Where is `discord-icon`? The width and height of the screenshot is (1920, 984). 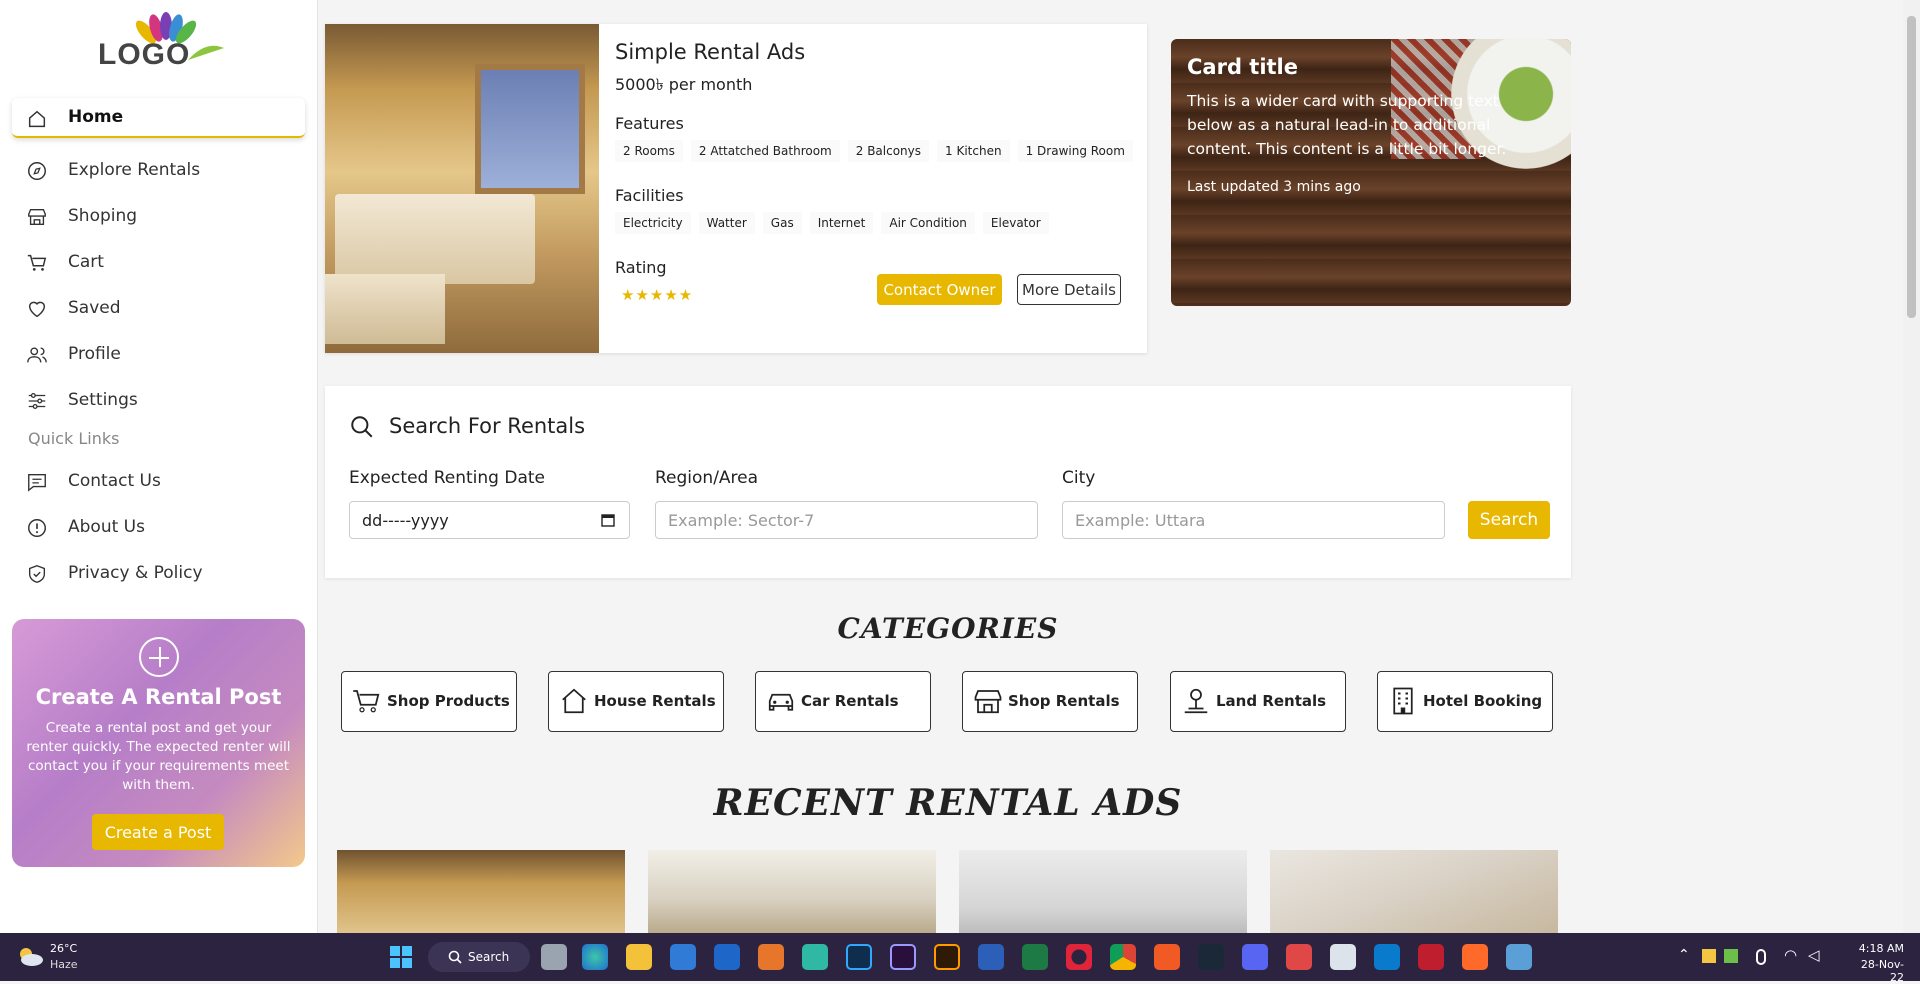 discord-icon is located at coordinates (1255, 957).